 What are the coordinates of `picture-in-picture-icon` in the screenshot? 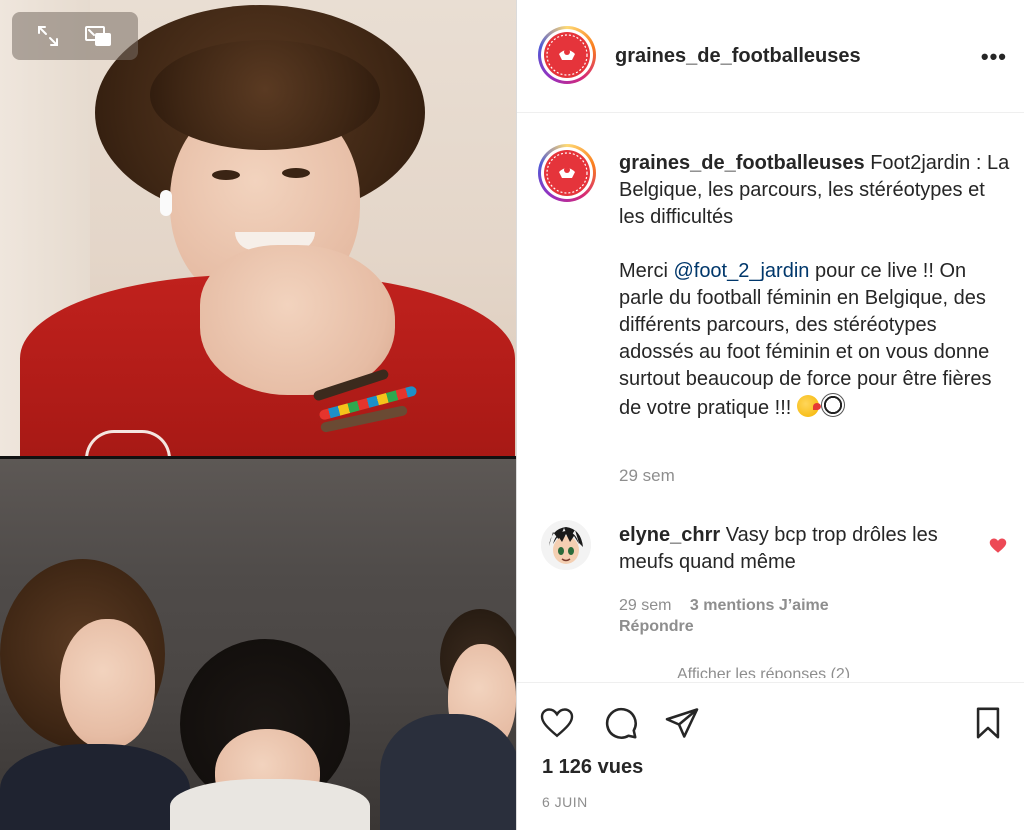 It's located at (98, 36).